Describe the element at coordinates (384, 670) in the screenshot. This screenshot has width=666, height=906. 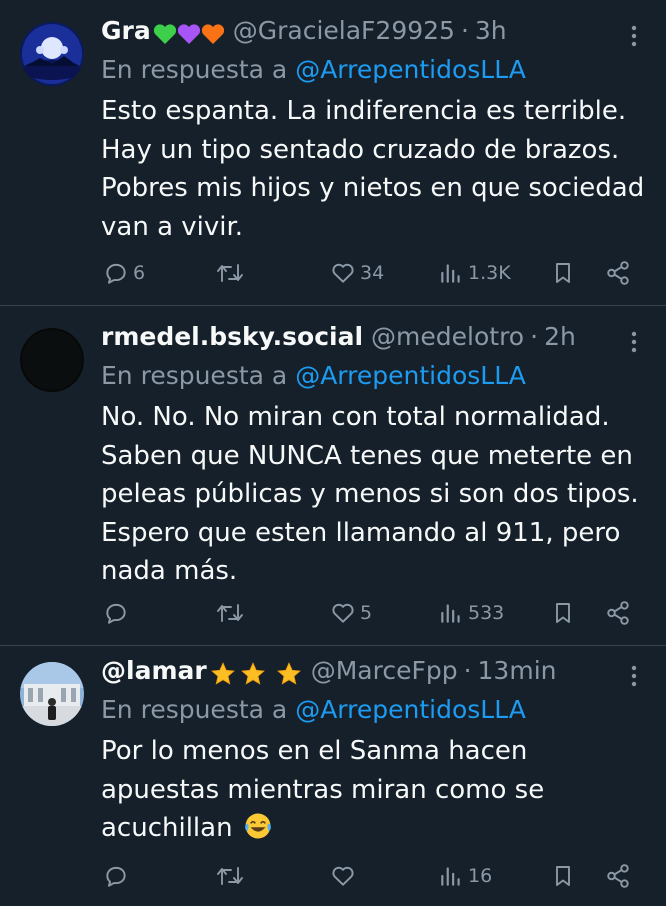
I see `user-handle: @MarceFpp` at that location.